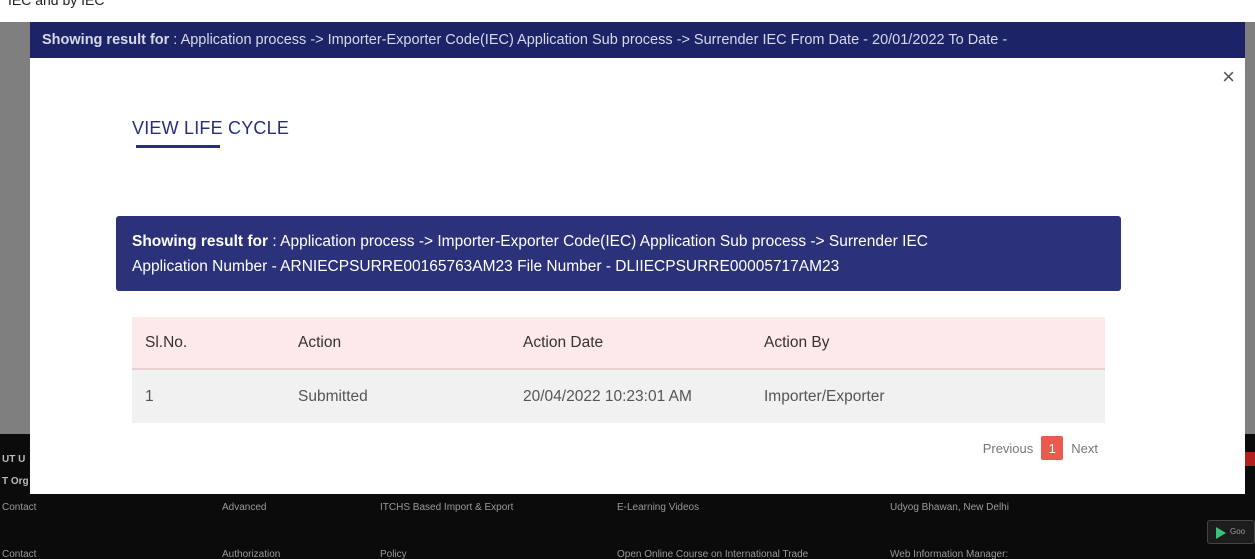 The image size is (1255, 559). What do you see at coordinates (393, 554) in the screenshot?
I see `footer-link: Policy` at bounding box center [393, 554].